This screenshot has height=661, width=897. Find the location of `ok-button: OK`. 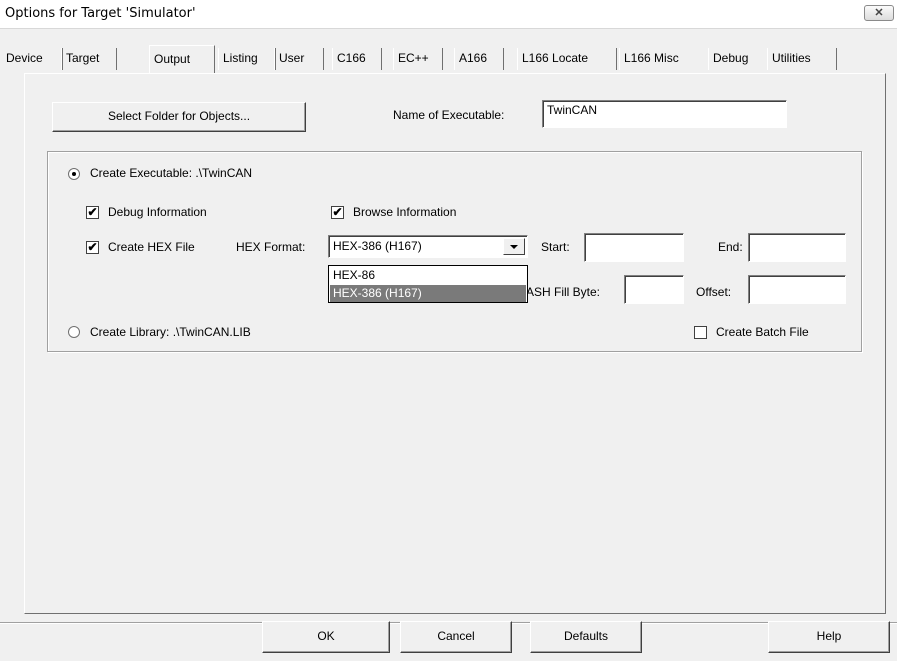

ok-button: OK is located at coordinates (326, 637).